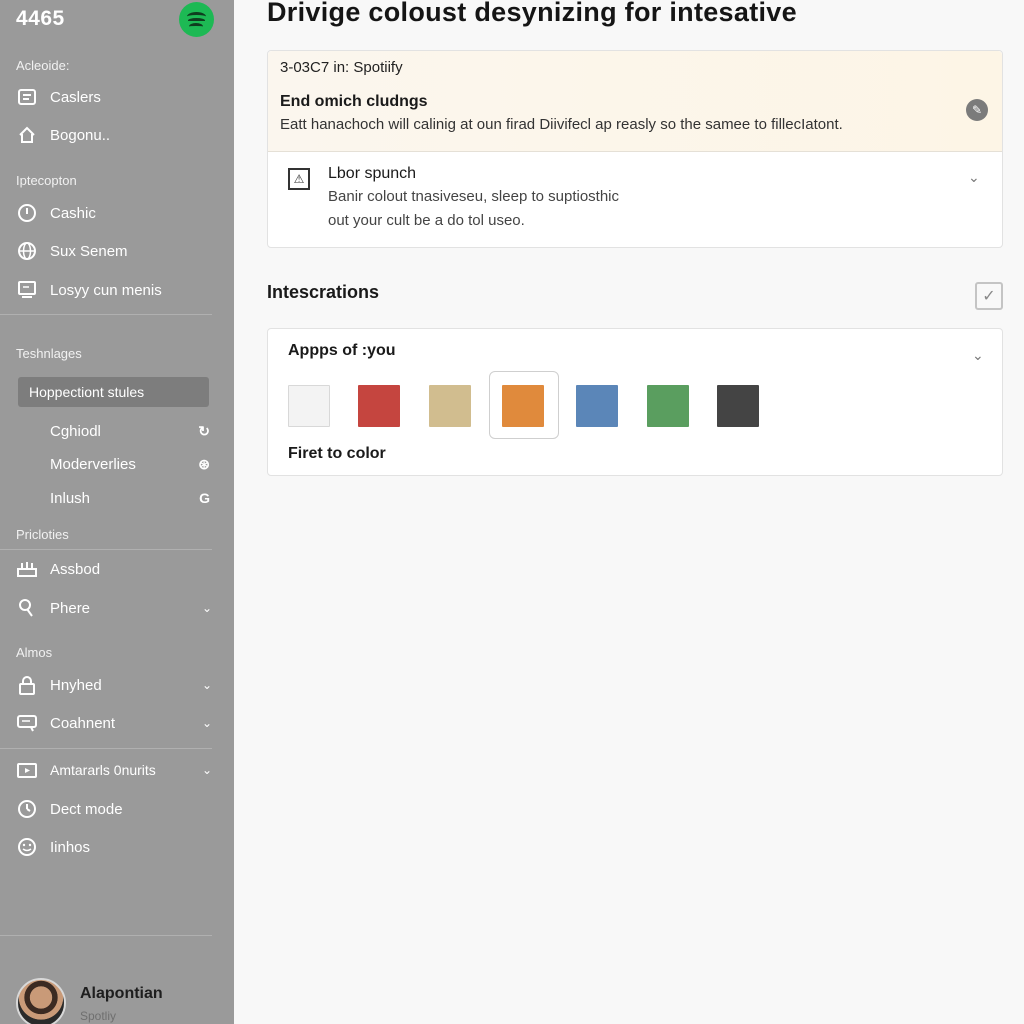  I want to click on user-profile: Alapontian Spotliy, so click(116, 1001).